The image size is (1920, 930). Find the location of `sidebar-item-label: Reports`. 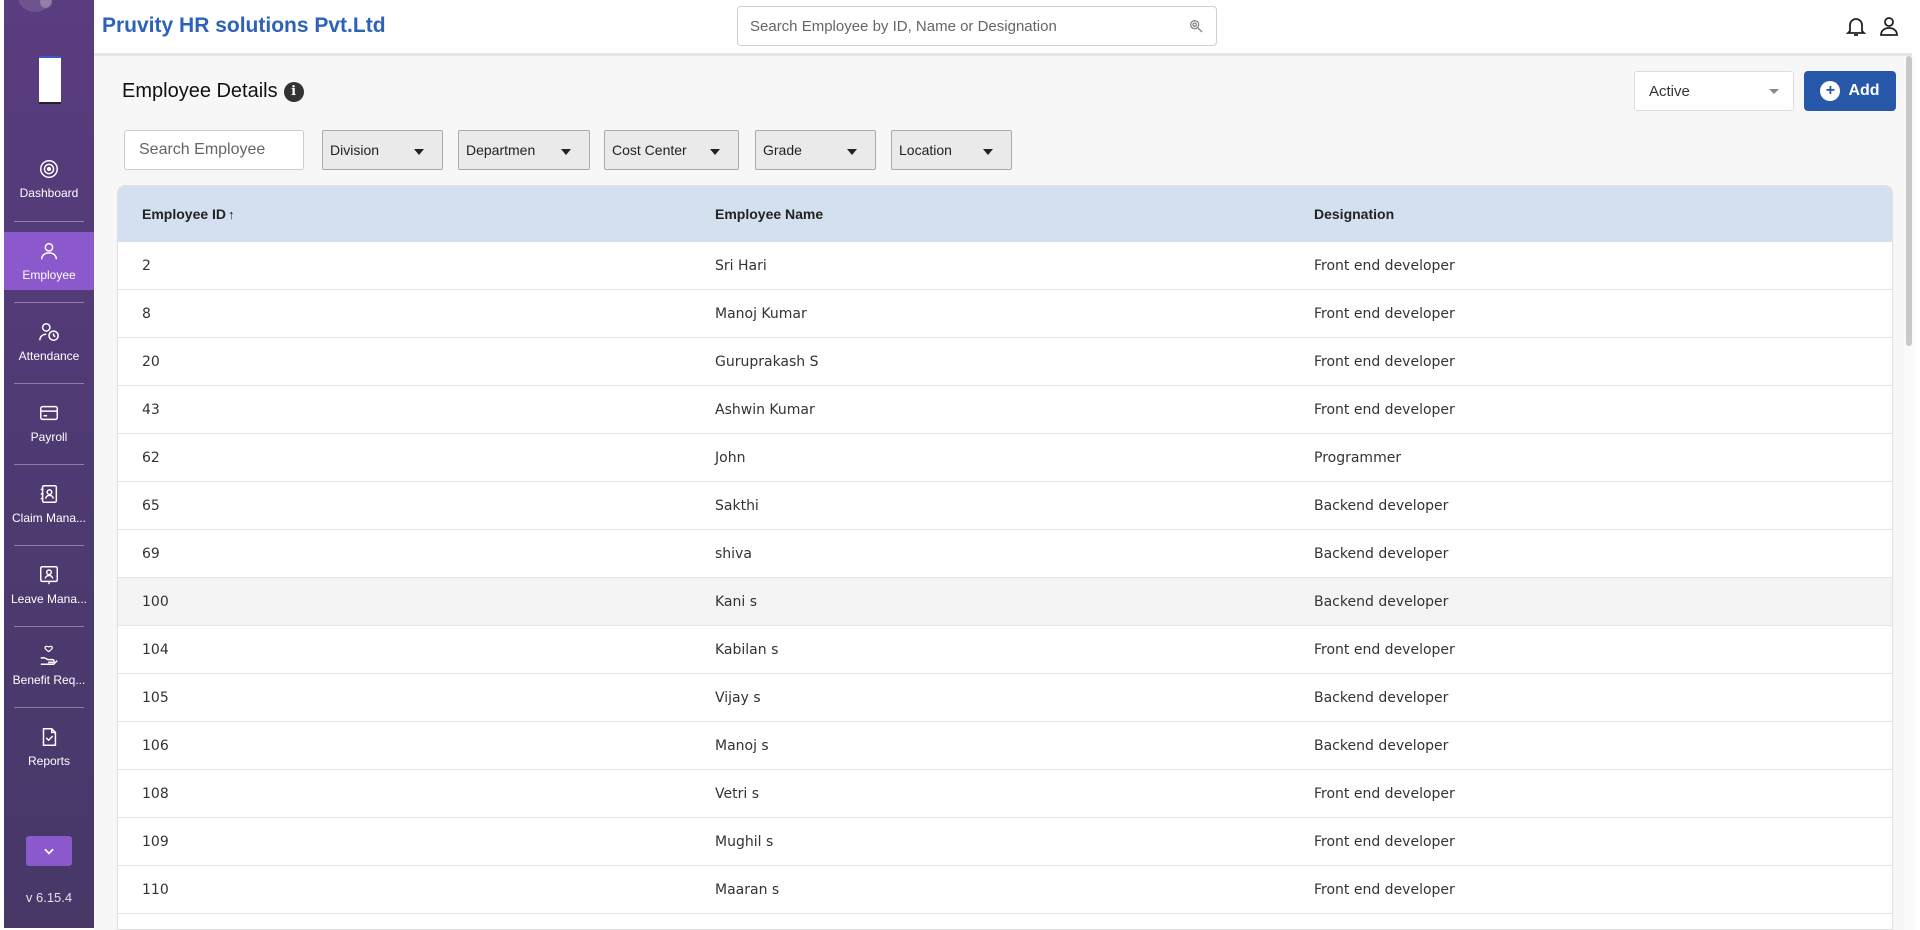

sidebar-item-label: Reports is located at coordinates (49, 761).